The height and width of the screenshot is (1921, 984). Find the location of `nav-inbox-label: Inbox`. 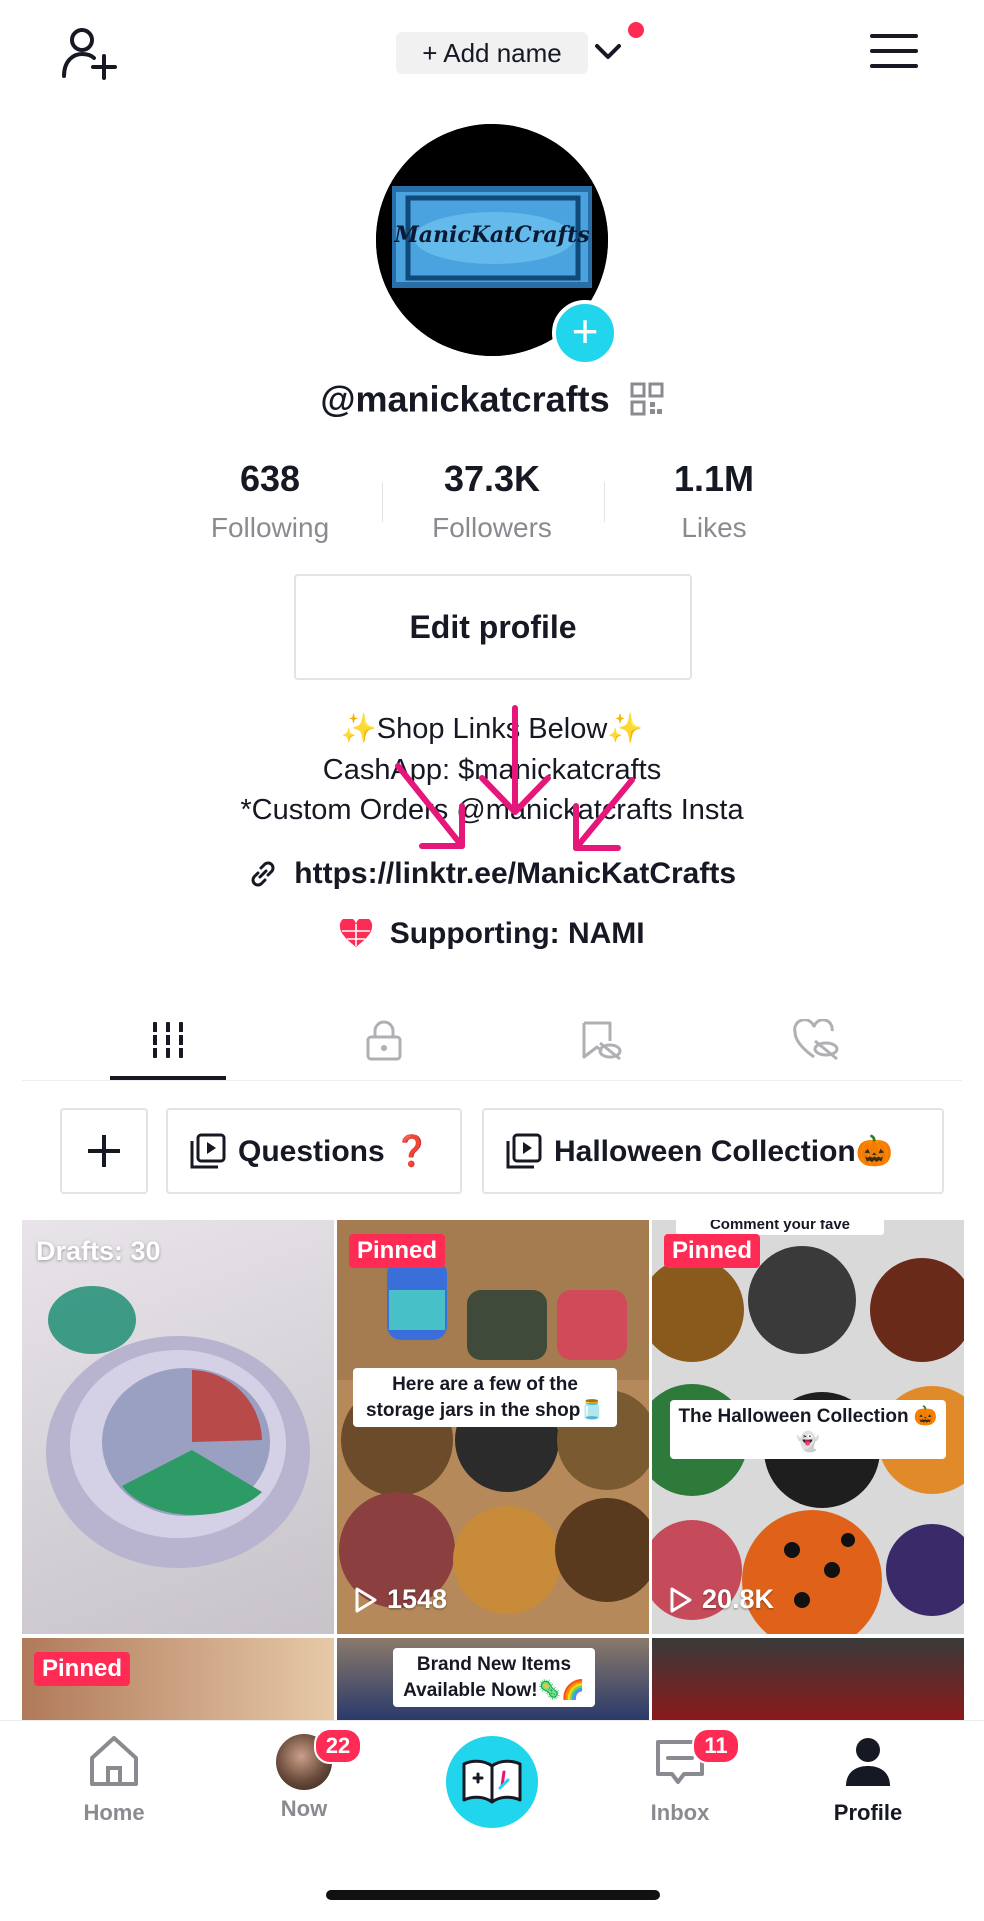

nav-inbox-label: Inbox is located at coordinates (680, 1812).